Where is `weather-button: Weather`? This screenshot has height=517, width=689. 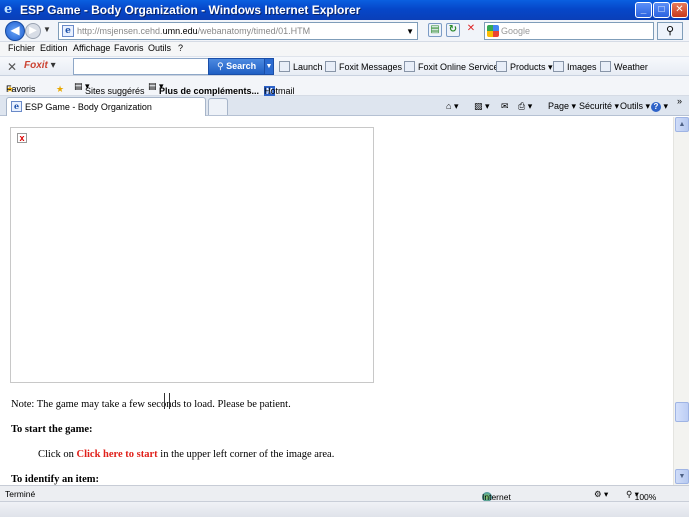 weather-button: Weather is located at coordinates (624, 66).